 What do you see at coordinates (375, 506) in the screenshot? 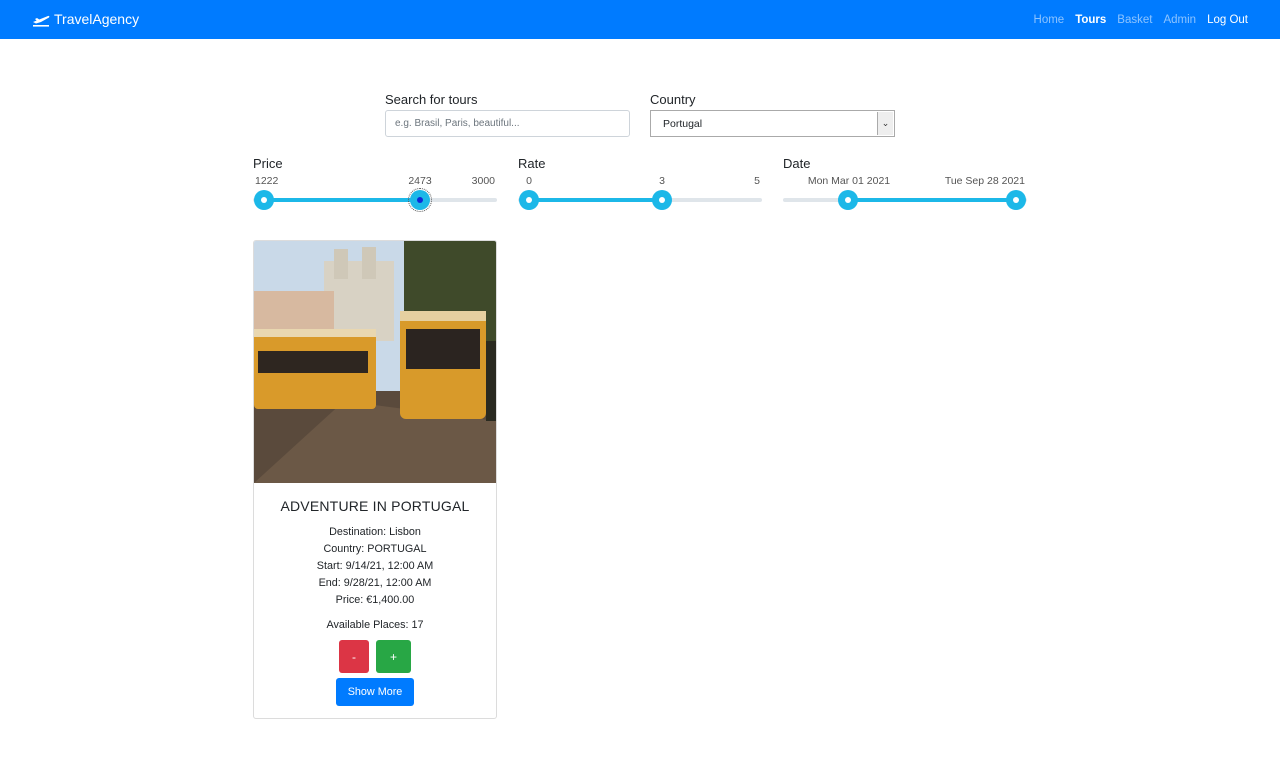
I see `tour-title: ADVENTURE IN PORTUGAL` at bounding box center [375, 506].